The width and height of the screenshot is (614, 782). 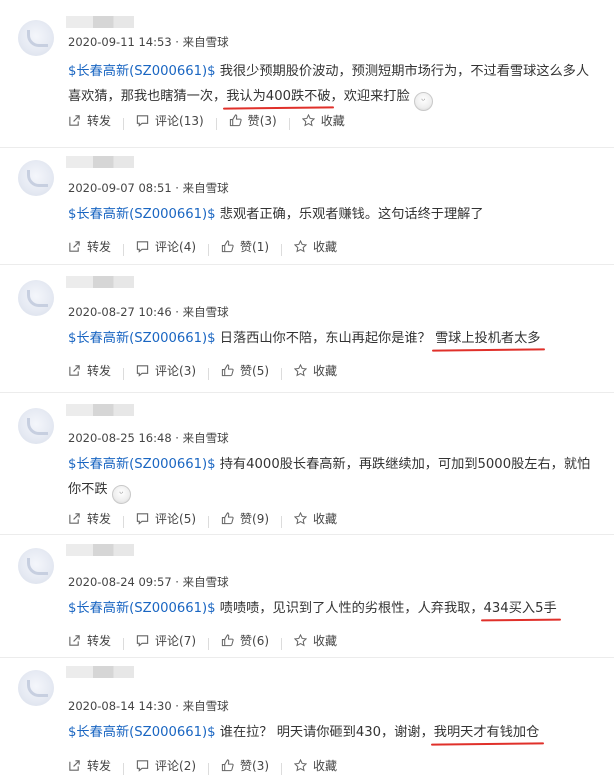 What do you see at coordinates (188, 518) in the screenshot?
I see `comment-count: (5)` at bounding box center [188, 518].